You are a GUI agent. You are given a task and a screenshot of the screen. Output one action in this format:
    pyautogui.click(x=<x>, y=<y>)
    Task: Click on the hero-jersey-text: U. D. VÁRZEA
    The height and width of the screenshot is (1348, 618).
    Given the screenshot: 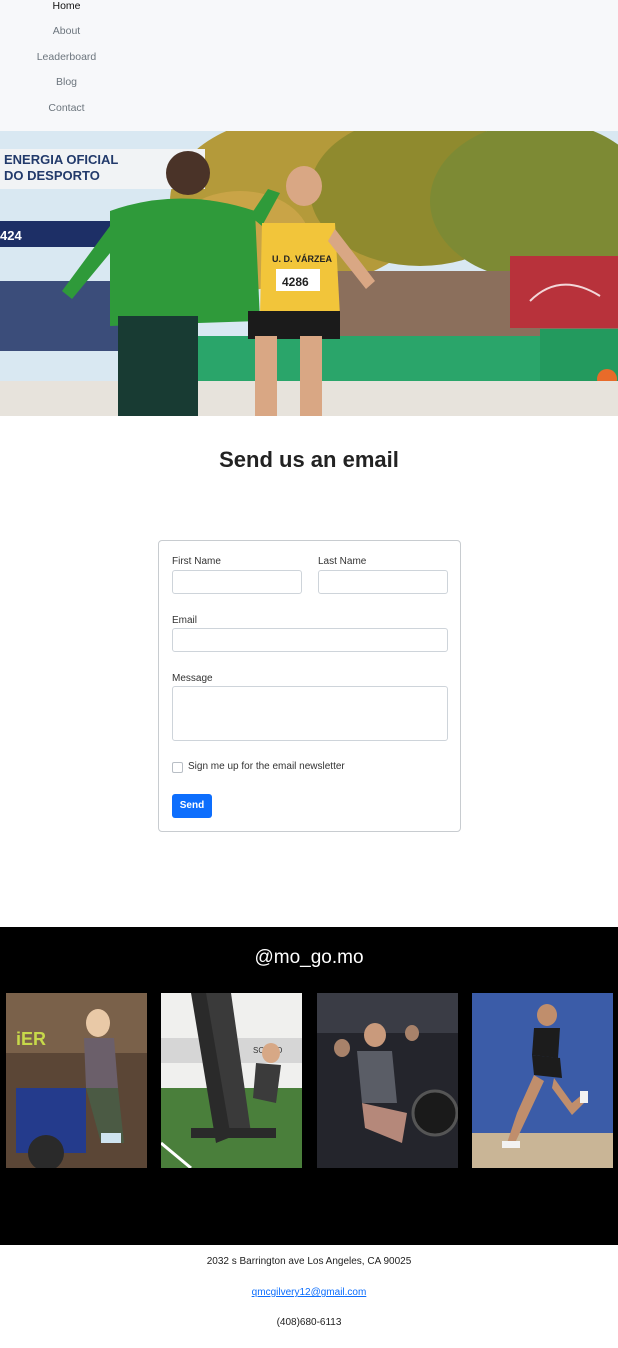 What is the action you would take?
    pyautogui.click(x=302, y=259)
    